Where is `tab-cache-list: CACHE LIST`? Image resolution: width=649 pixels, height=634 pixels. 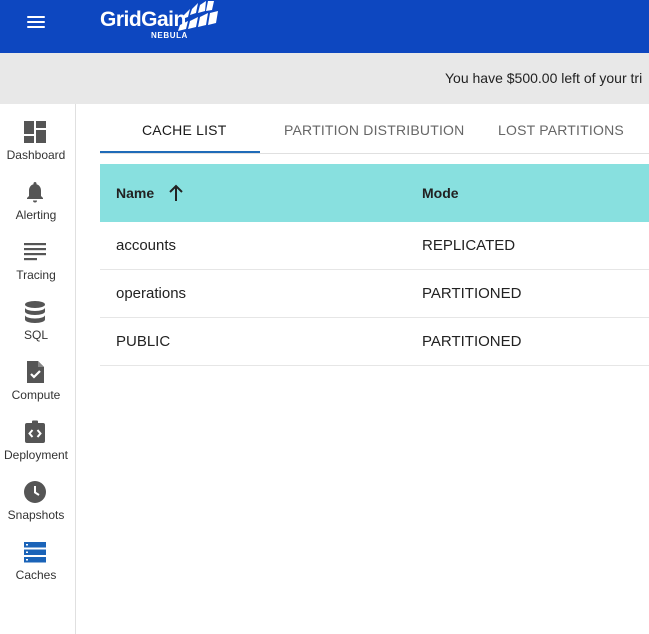
tab-cache-list: CACHE LIST is located at coordinates (184, 130).